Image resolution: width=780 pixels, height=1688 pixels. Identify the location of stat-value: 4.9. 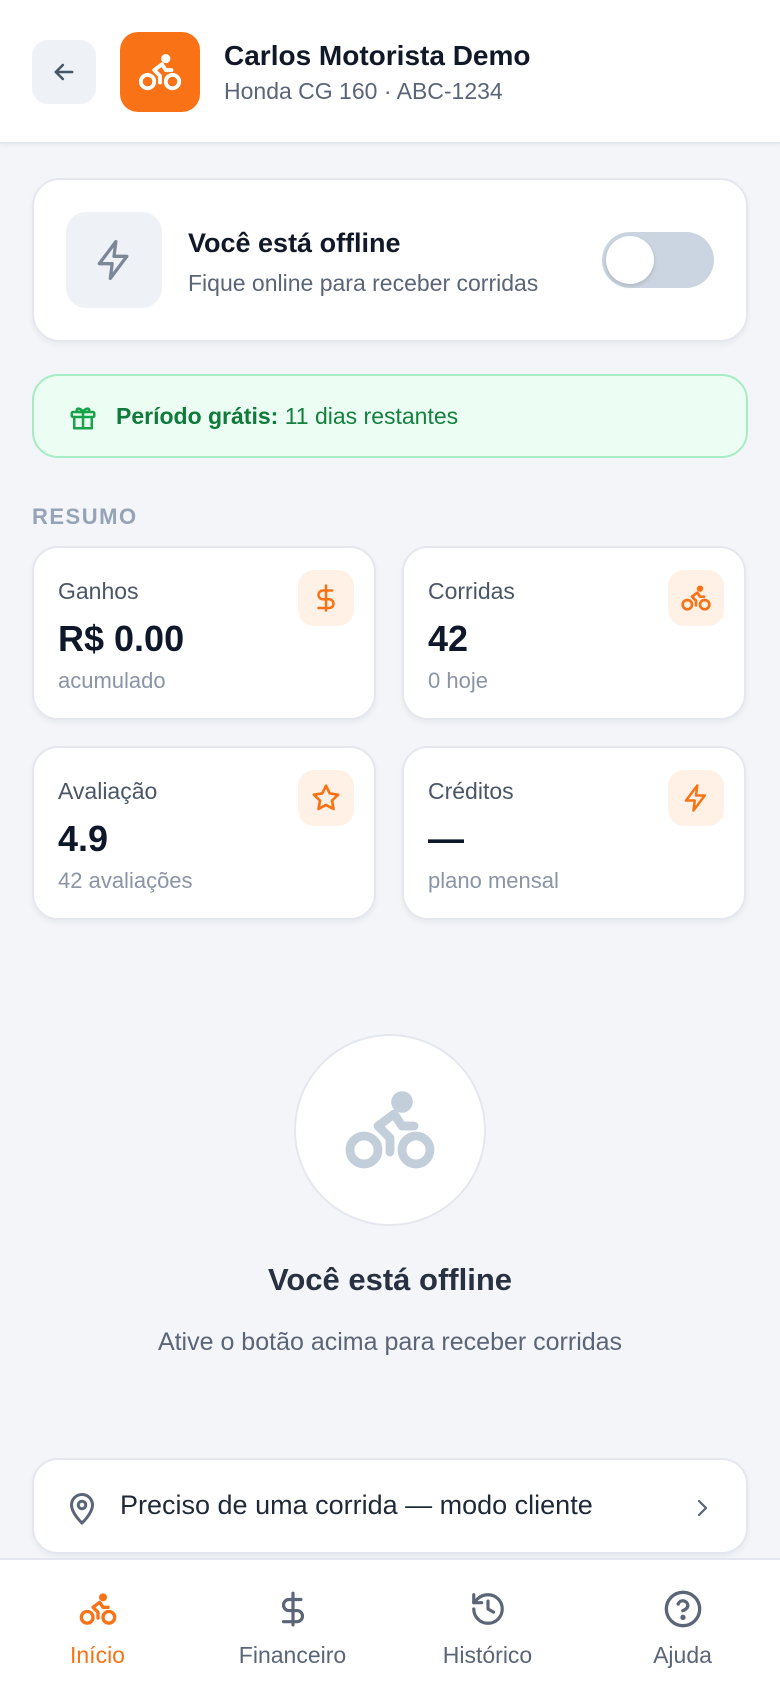
(83, 838).